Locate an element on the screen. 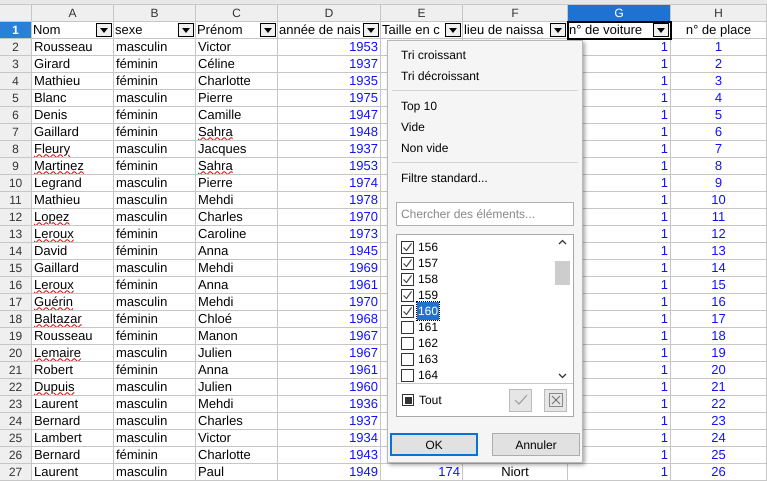  caret-icon is located at coordinates (104, 30).